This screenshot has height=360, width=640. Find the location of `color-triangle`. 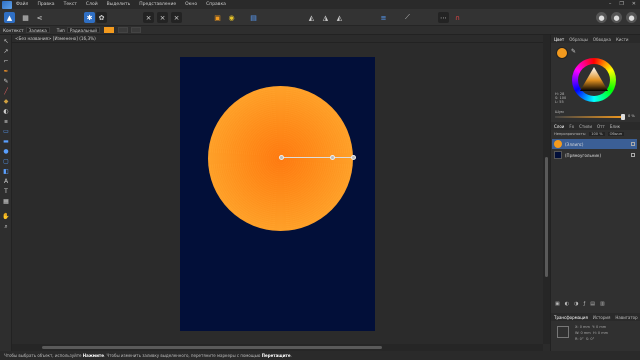

color-triangle is located at coordinates (594, 79).